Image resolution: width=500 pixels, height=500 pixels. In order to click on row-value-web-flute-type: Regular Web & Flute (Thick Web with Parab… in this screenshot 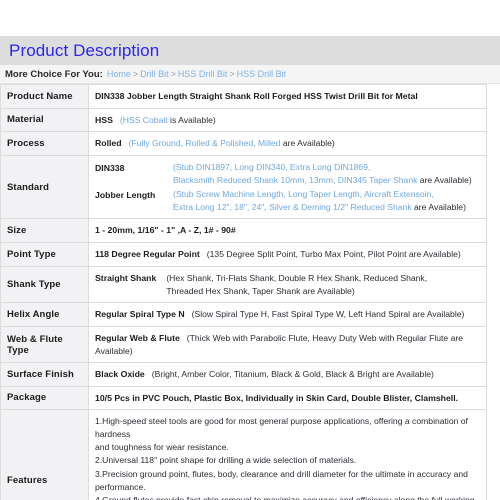, I will do `click(287, 344)`.